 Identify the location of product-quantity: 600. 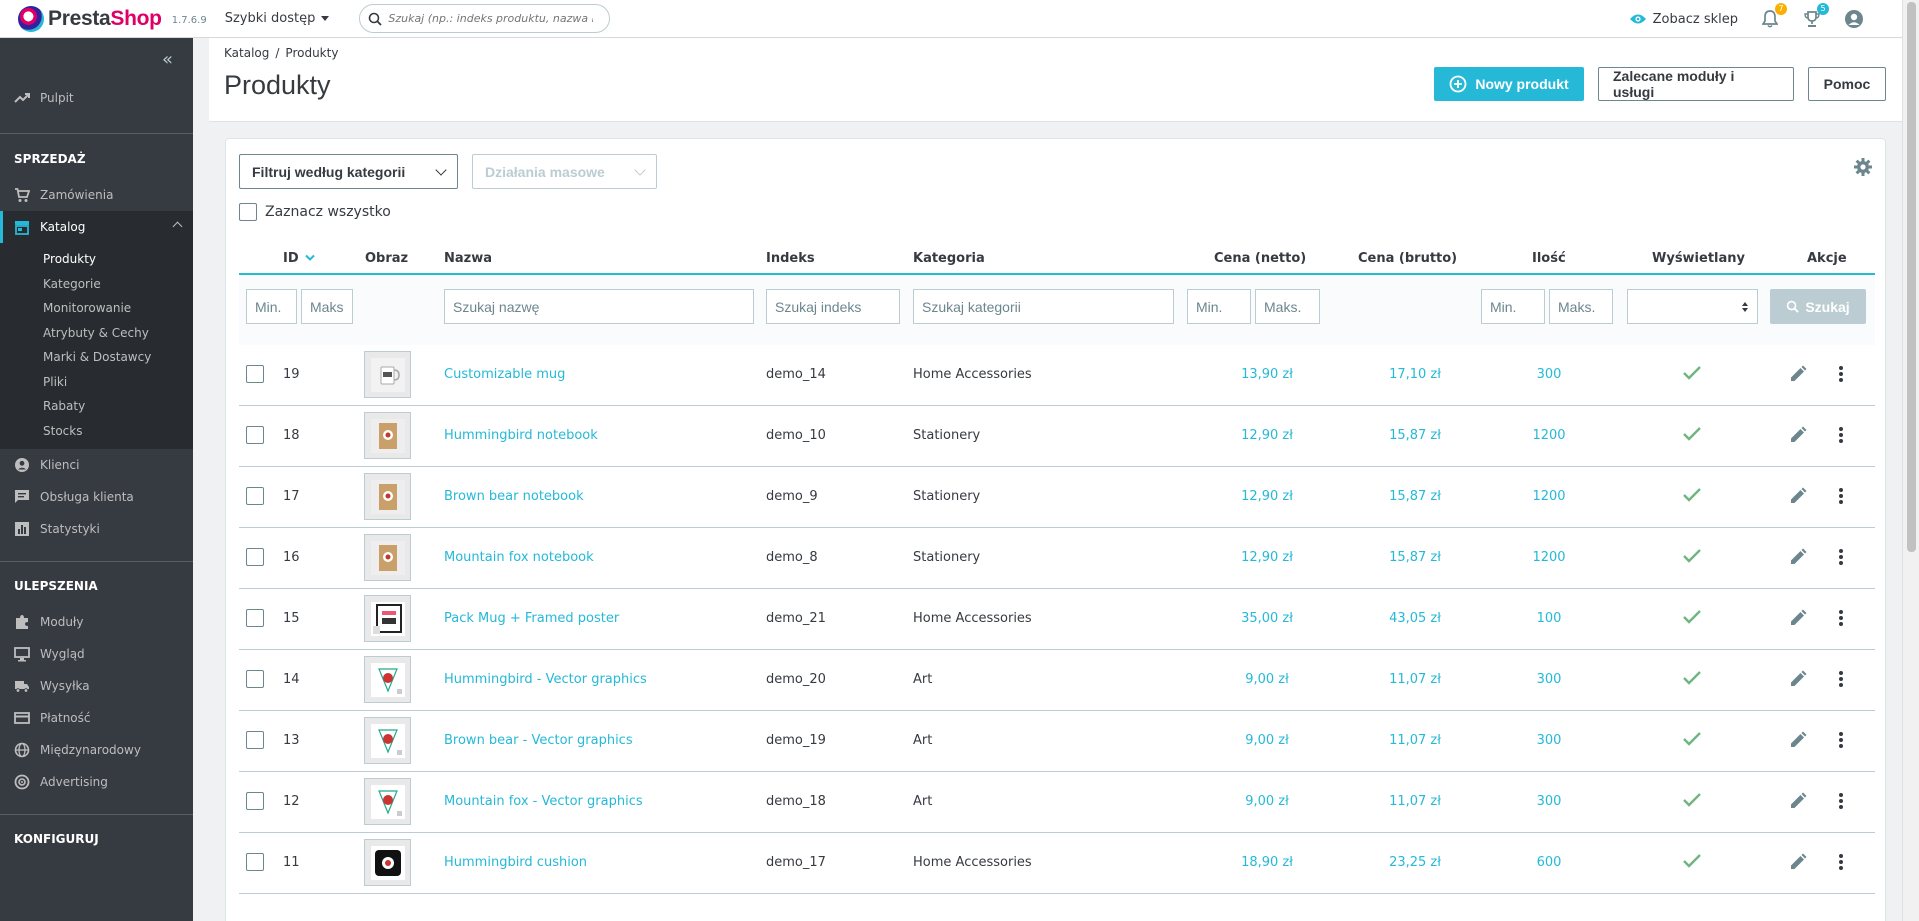
(1549, 862).